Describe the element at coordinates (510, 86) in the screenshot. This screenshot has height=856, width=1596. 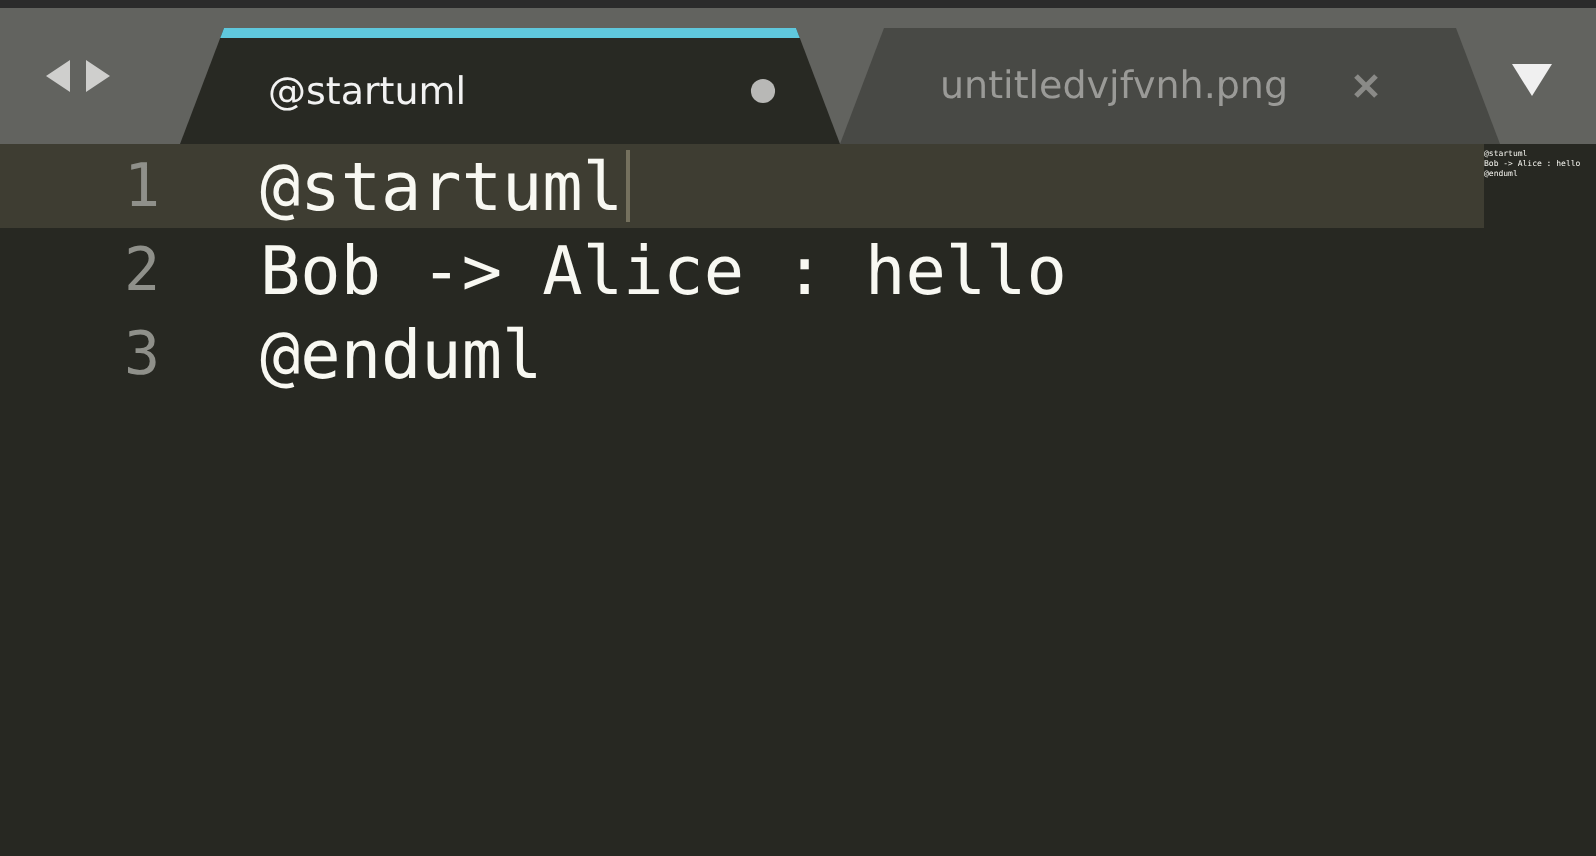
I see `editor-tab: @startuml` at that location.